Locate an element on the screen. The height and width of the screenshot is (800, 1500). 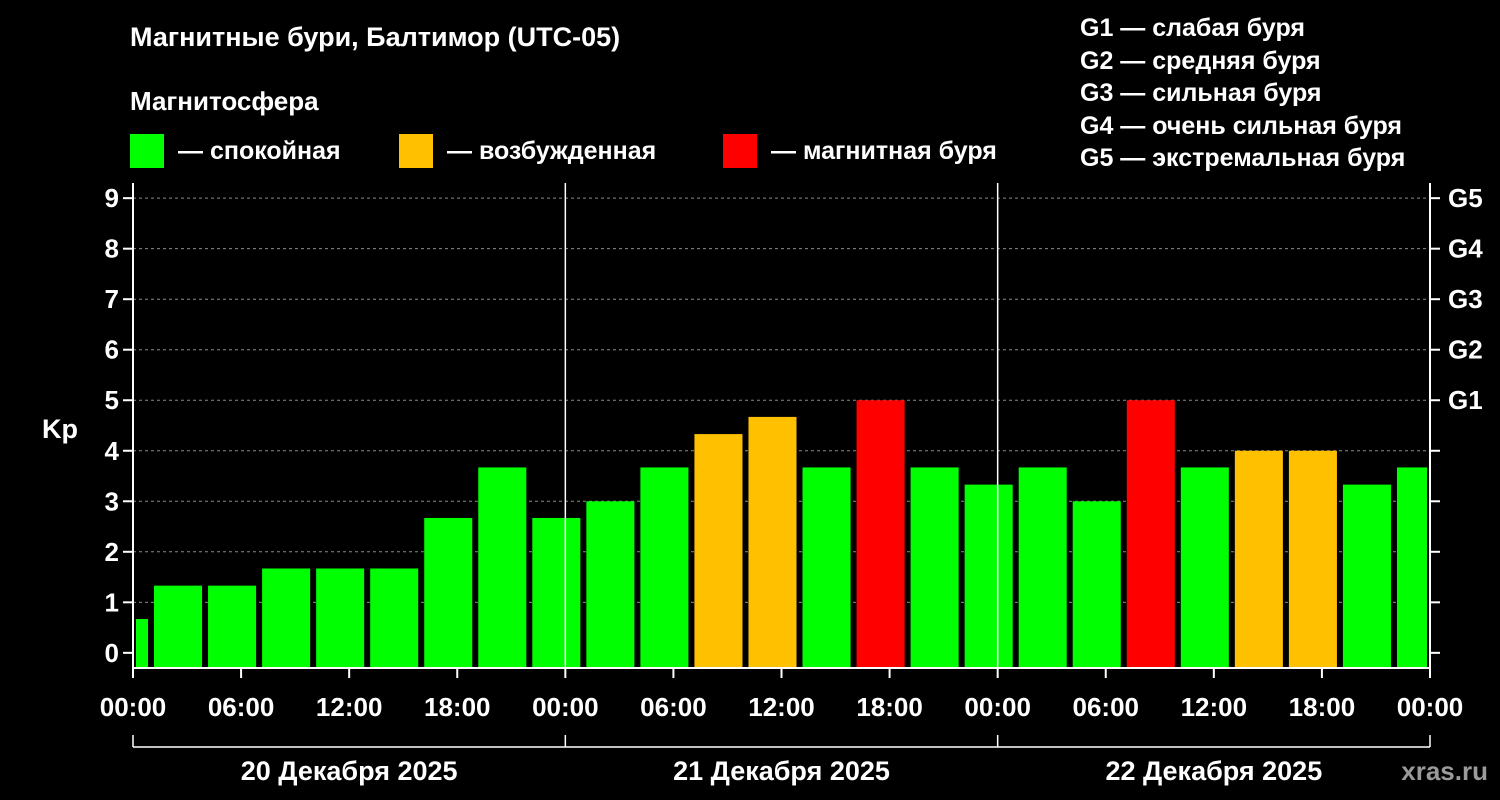
y-tick-label: 1 is located at coordinates (112, 602).